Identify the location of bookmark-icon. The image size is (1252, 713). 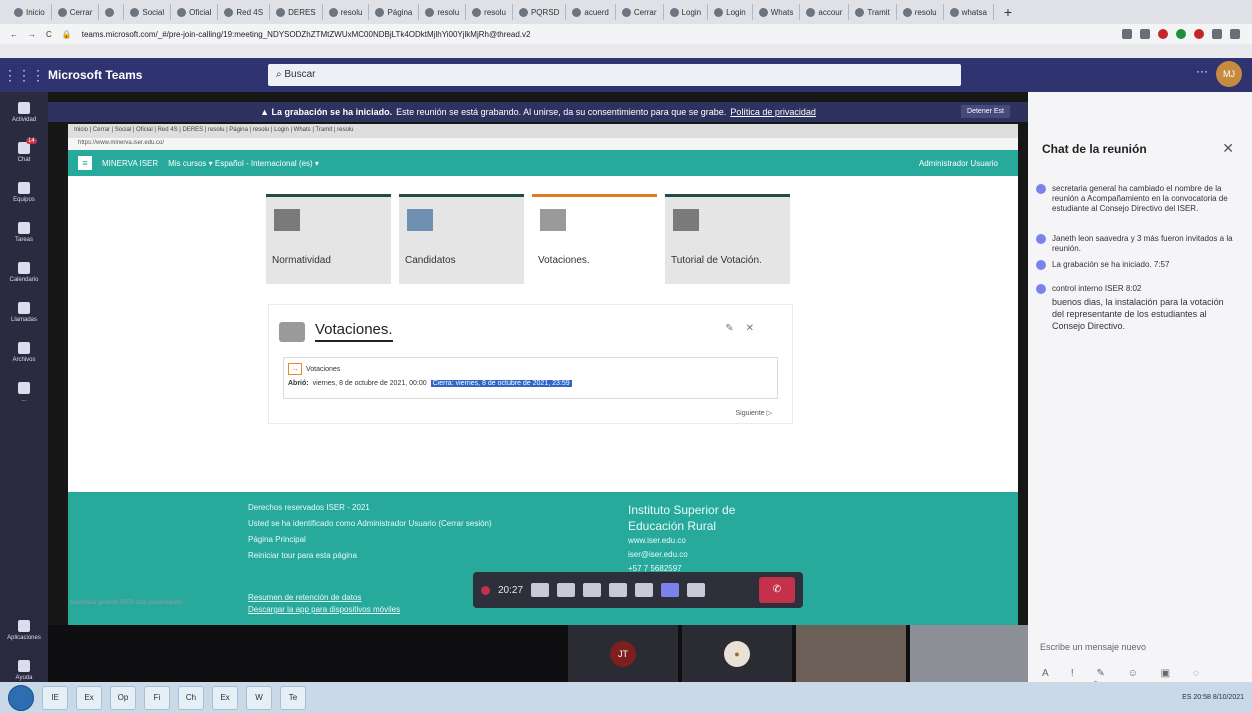
(1145, 34).